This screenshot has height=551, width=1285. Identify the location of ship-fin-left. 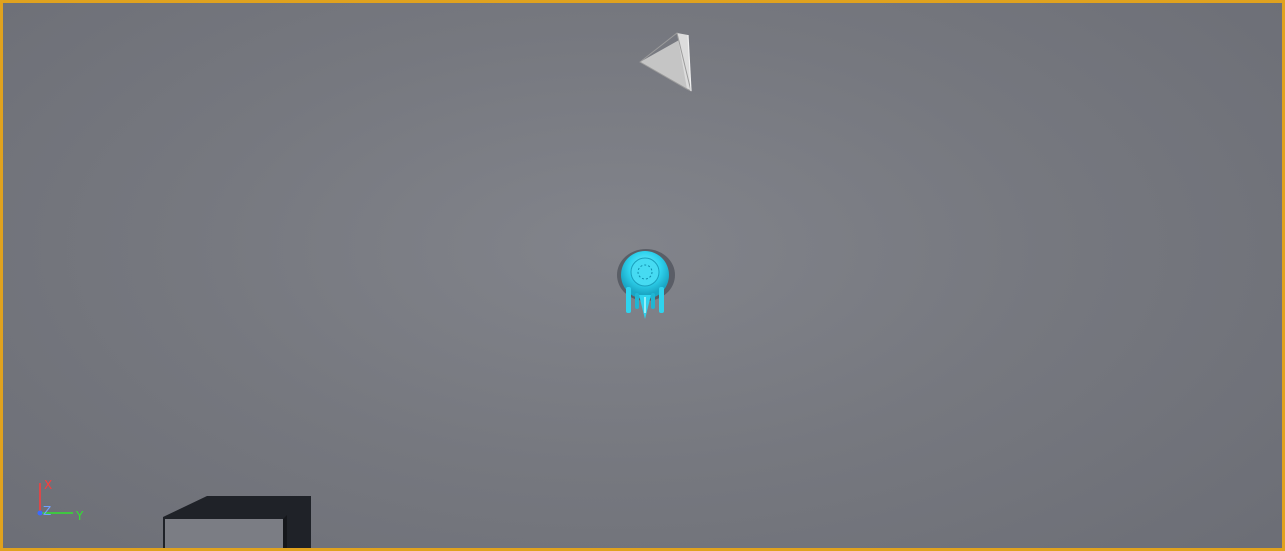
(637, 301).